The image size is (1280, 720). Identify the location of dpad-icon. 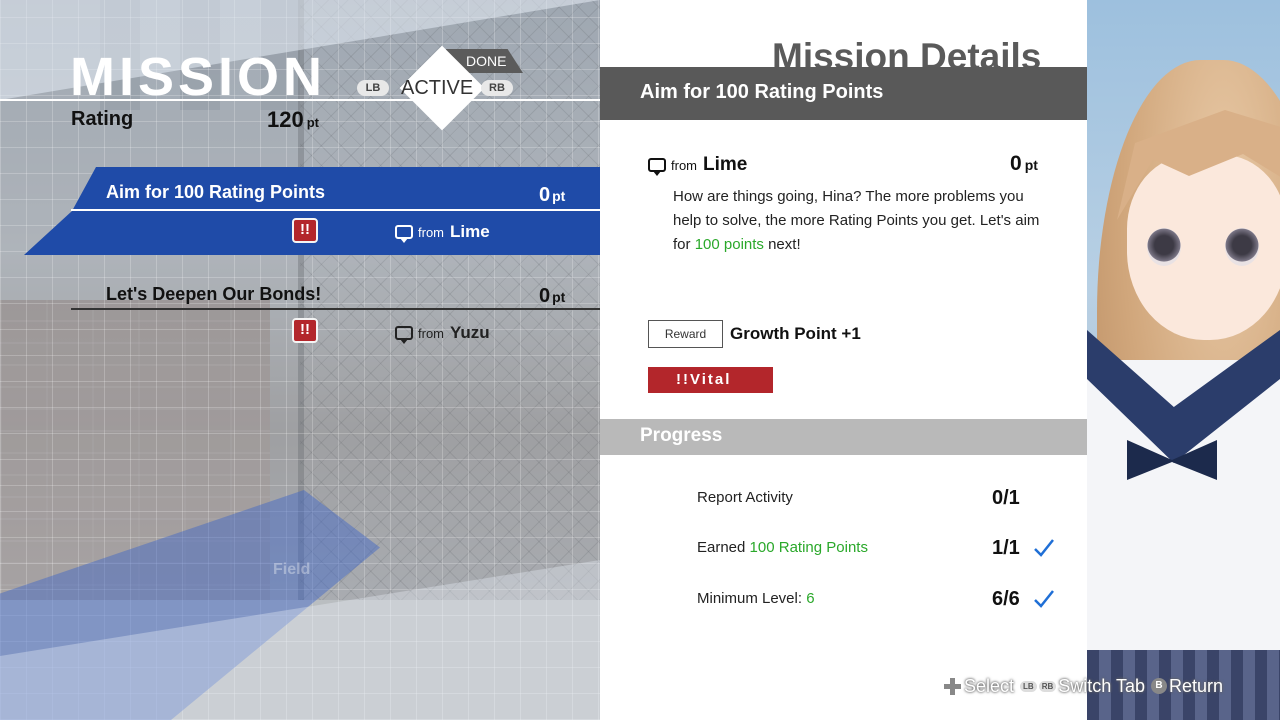
(952, 686).